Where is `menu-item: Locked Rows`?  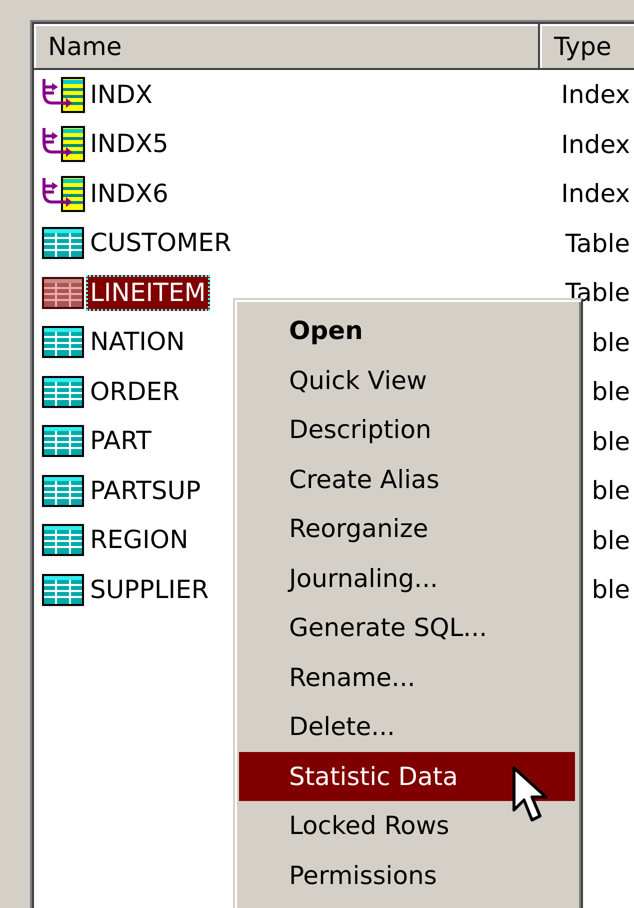
menu-item: Locked Rows is located at coordinates (407, 825).